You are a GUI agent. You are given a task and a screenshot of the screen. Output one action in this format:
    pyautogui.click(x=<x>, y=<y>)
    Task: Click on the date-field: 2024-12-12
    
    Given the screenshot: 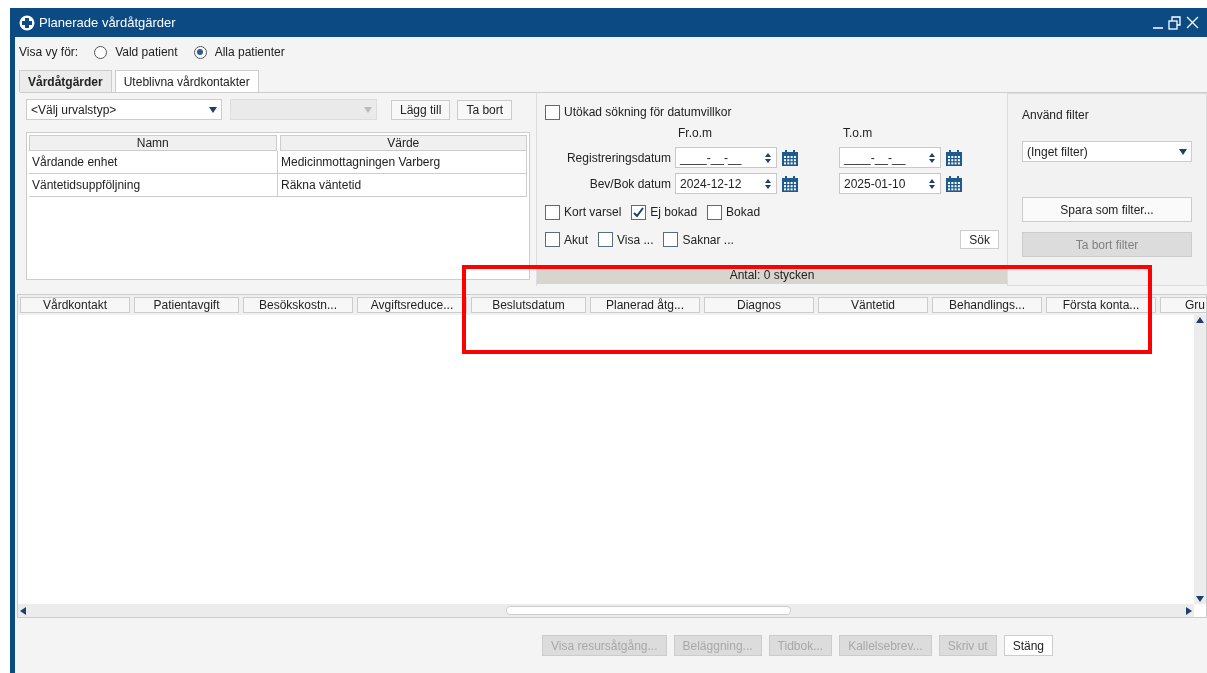 What is the action you would take?
    pyautogui.click(x=726, y=183)
    